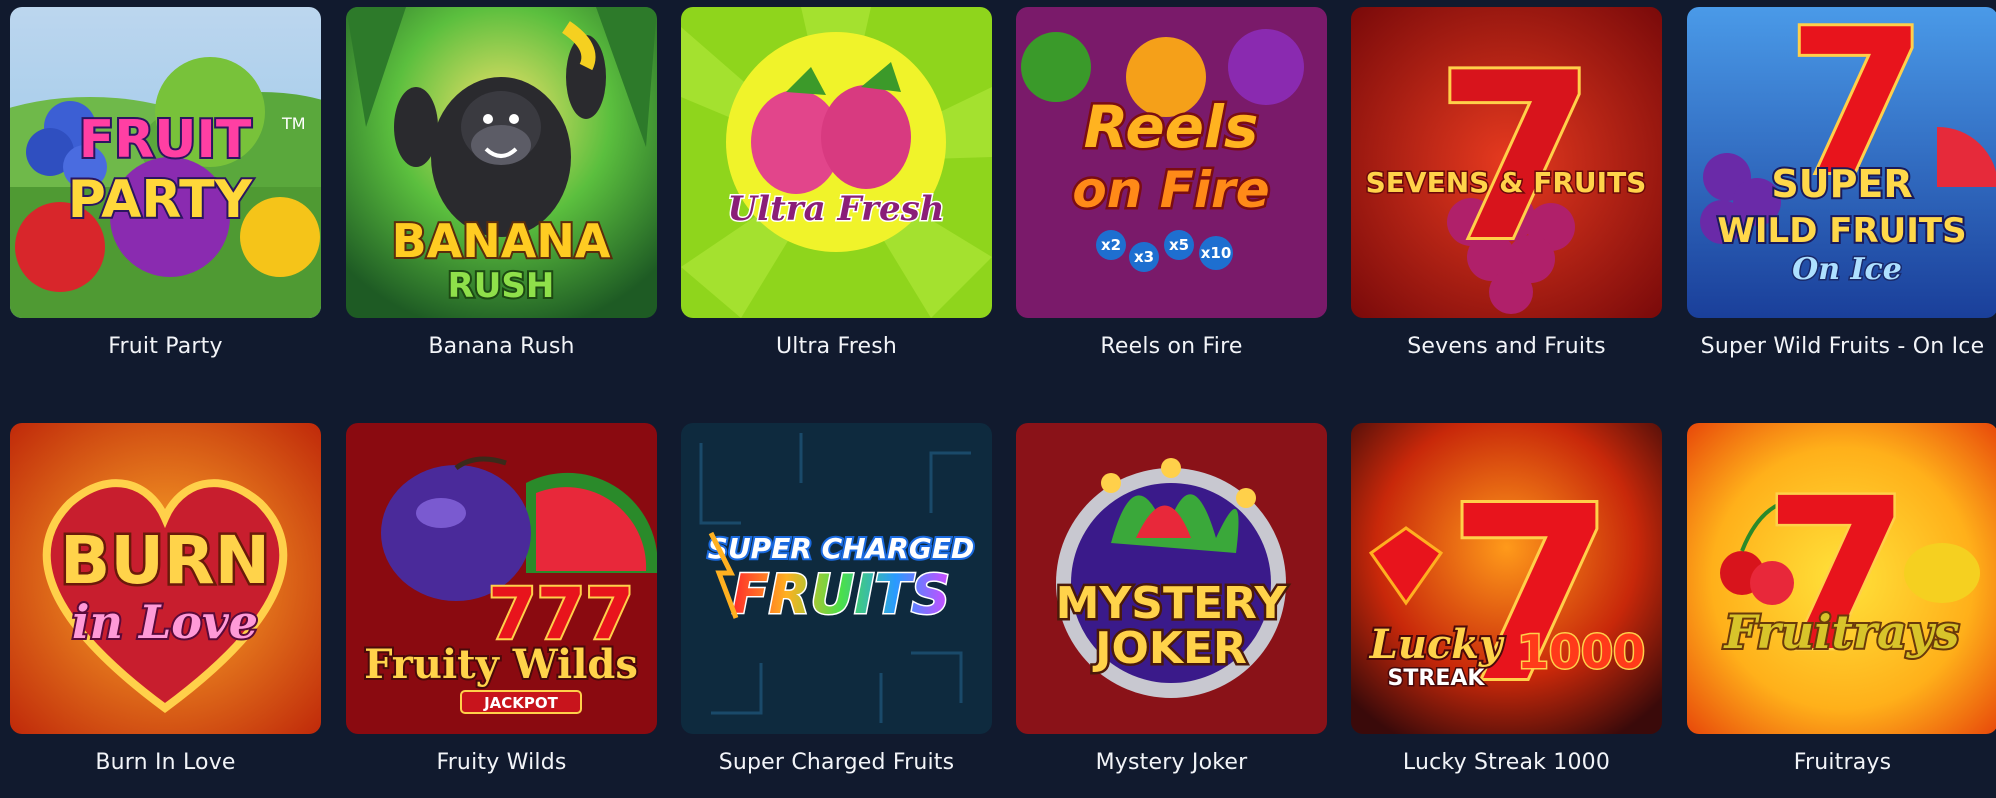 The height and width of the screenshot is (798, 1996). Describe the element at coordinates (521, 703) in the screenshot. I see `jackpot-label: JACKPOT` at that location.